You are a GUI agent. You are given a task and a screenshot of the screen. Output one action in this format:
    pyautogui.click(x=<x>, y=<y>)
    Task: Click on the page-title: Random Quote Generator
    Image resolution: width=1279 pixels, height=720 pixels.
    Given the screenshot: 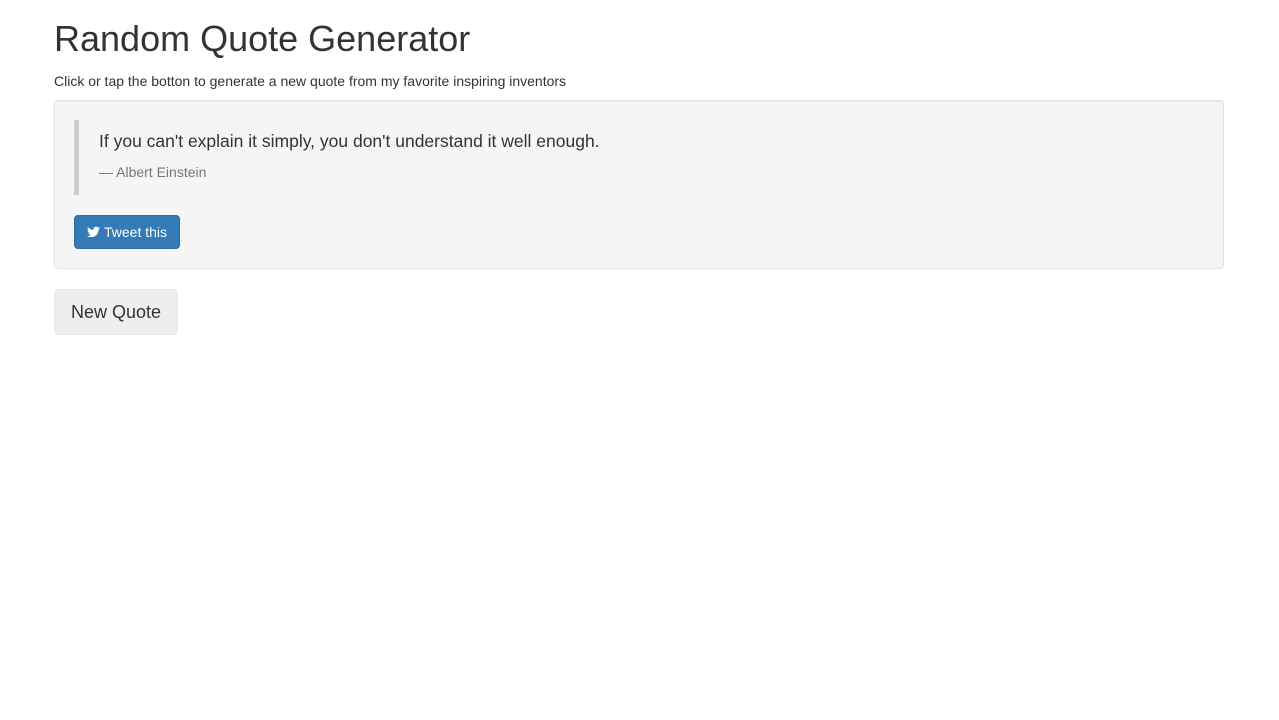 What is the action you would take?
    pyautogui.click(x=262, y=38)
    